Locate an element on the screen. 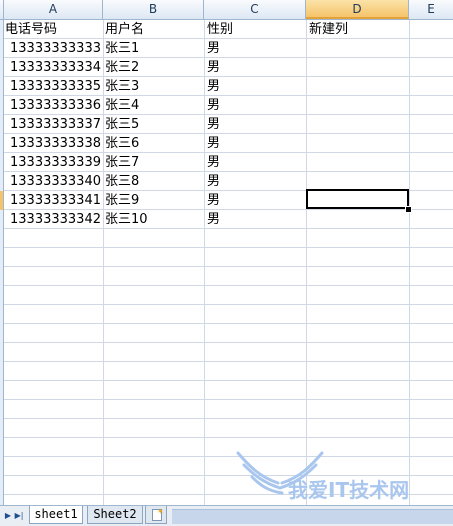 The height and width of the screenshot is (526, 453). cell-phone: 13333333333 is located at coordinates (52, 48).